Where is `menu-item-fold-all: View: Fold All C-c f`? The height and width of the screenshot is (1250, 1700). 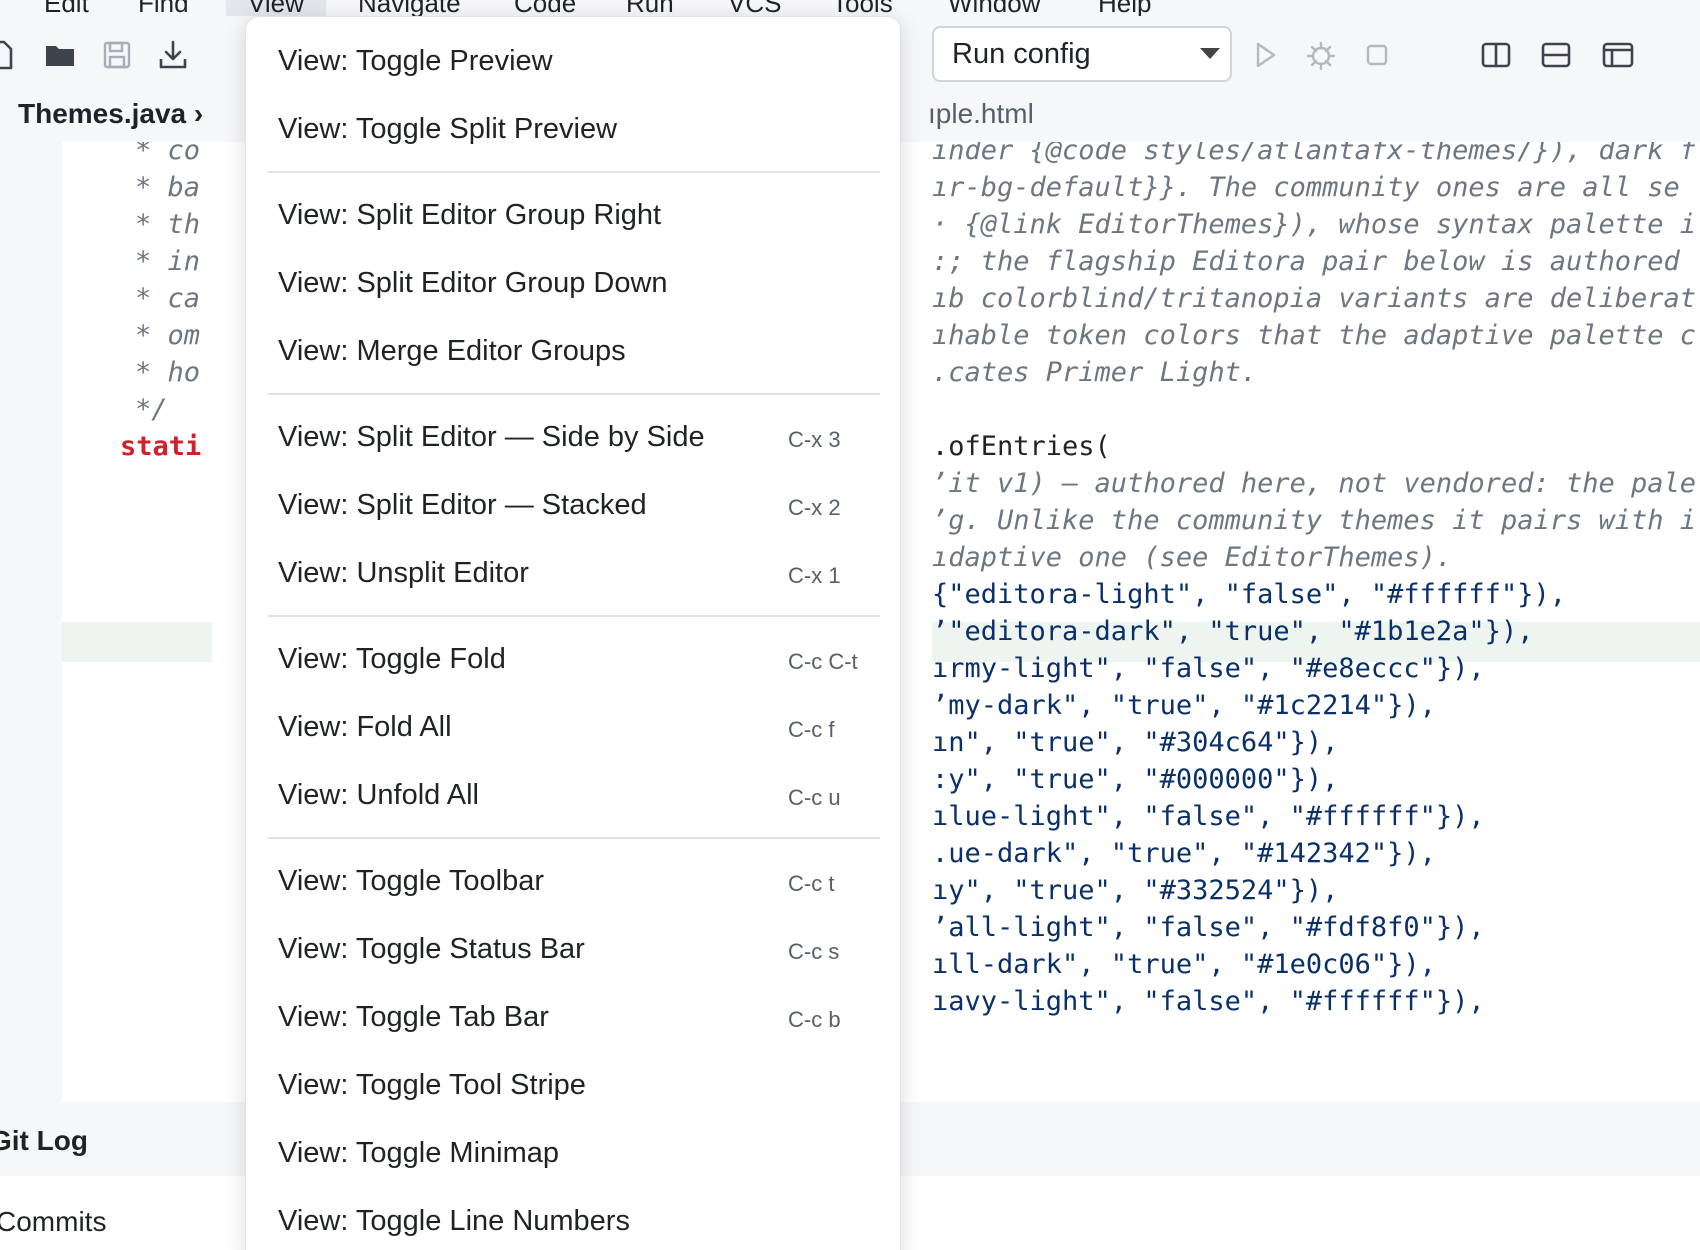 menu-item-fold-all: View: Fold All C-c f is located at coordinates (573, 727).